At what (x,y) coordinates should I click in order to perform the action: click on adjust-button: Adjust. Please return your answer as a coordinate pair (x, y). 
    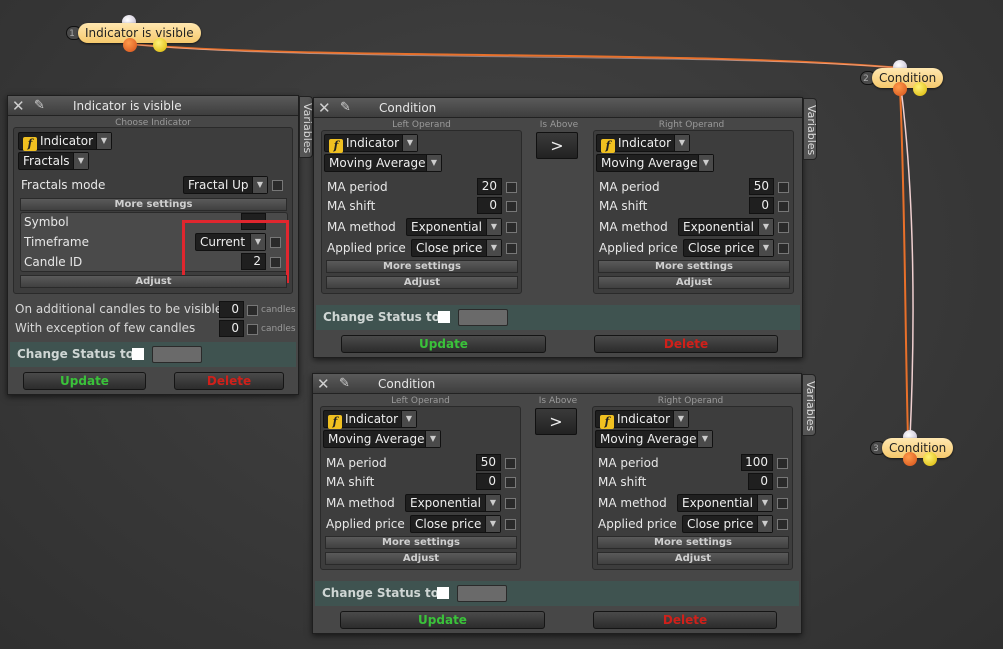
    Looking at the image, I should click on (153, 281).